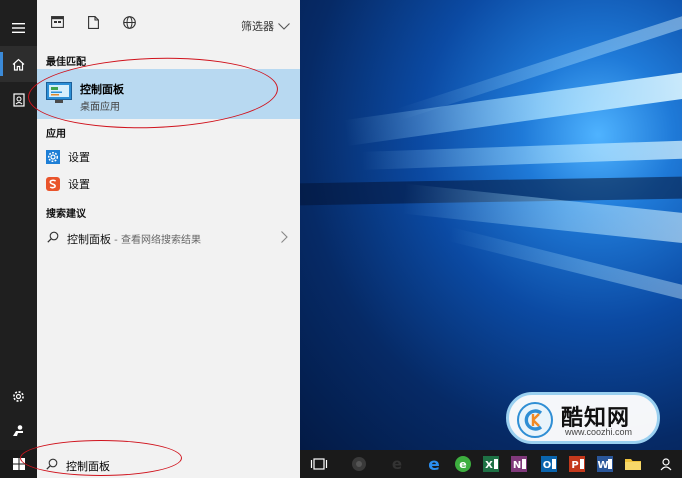 This screenshot has width=682, height=478. I want to click on apps-filter-button, so click(57, 22).